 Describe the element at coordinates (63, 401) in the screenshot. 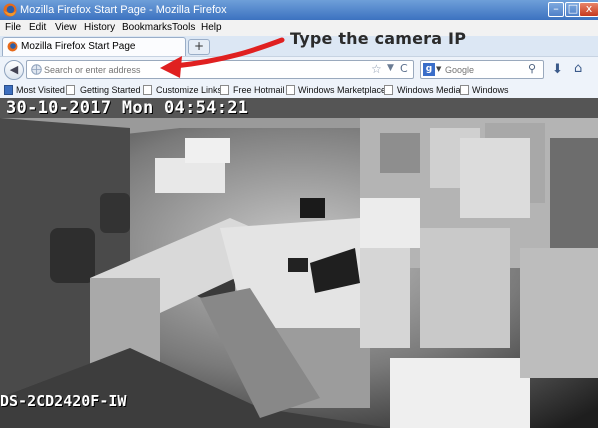

I see `camera-model-label: DS-2CD2420F-IW` at that location.